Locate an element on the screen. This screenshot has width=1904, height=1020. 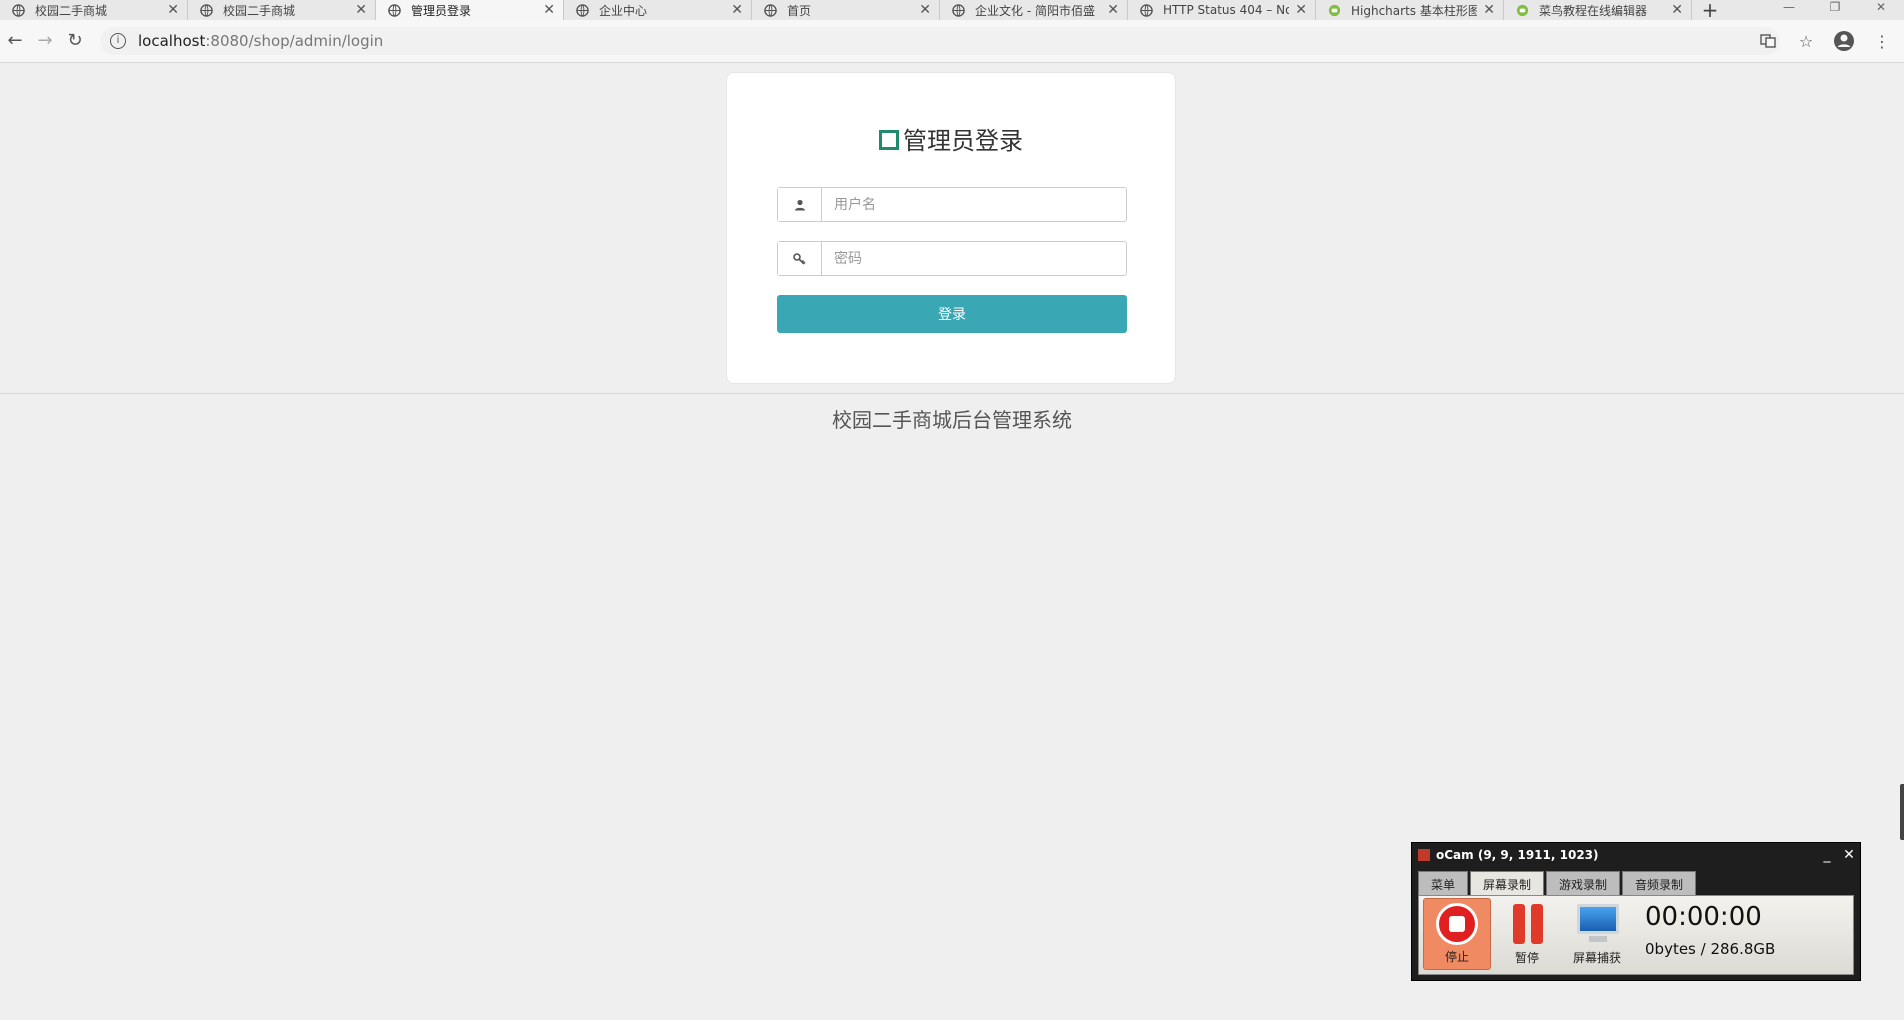
ocam-control-panel: 停止 暂停 屏幕捕获 00:00:00 0bytes / 286.8GB is located at coordinates (1636, 935).